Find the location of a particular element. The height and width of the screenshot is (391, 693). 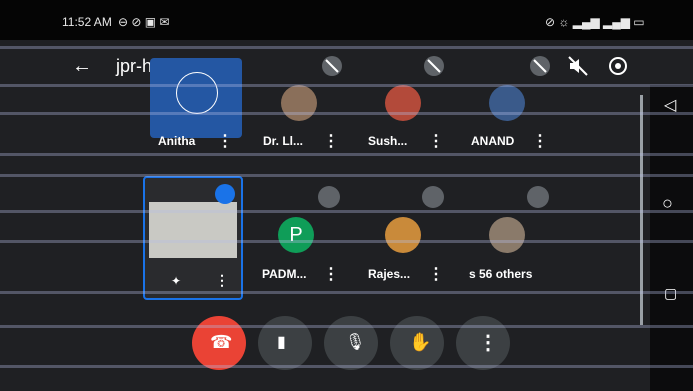

participant-tile-anitha is located at coordinates (196, 98).